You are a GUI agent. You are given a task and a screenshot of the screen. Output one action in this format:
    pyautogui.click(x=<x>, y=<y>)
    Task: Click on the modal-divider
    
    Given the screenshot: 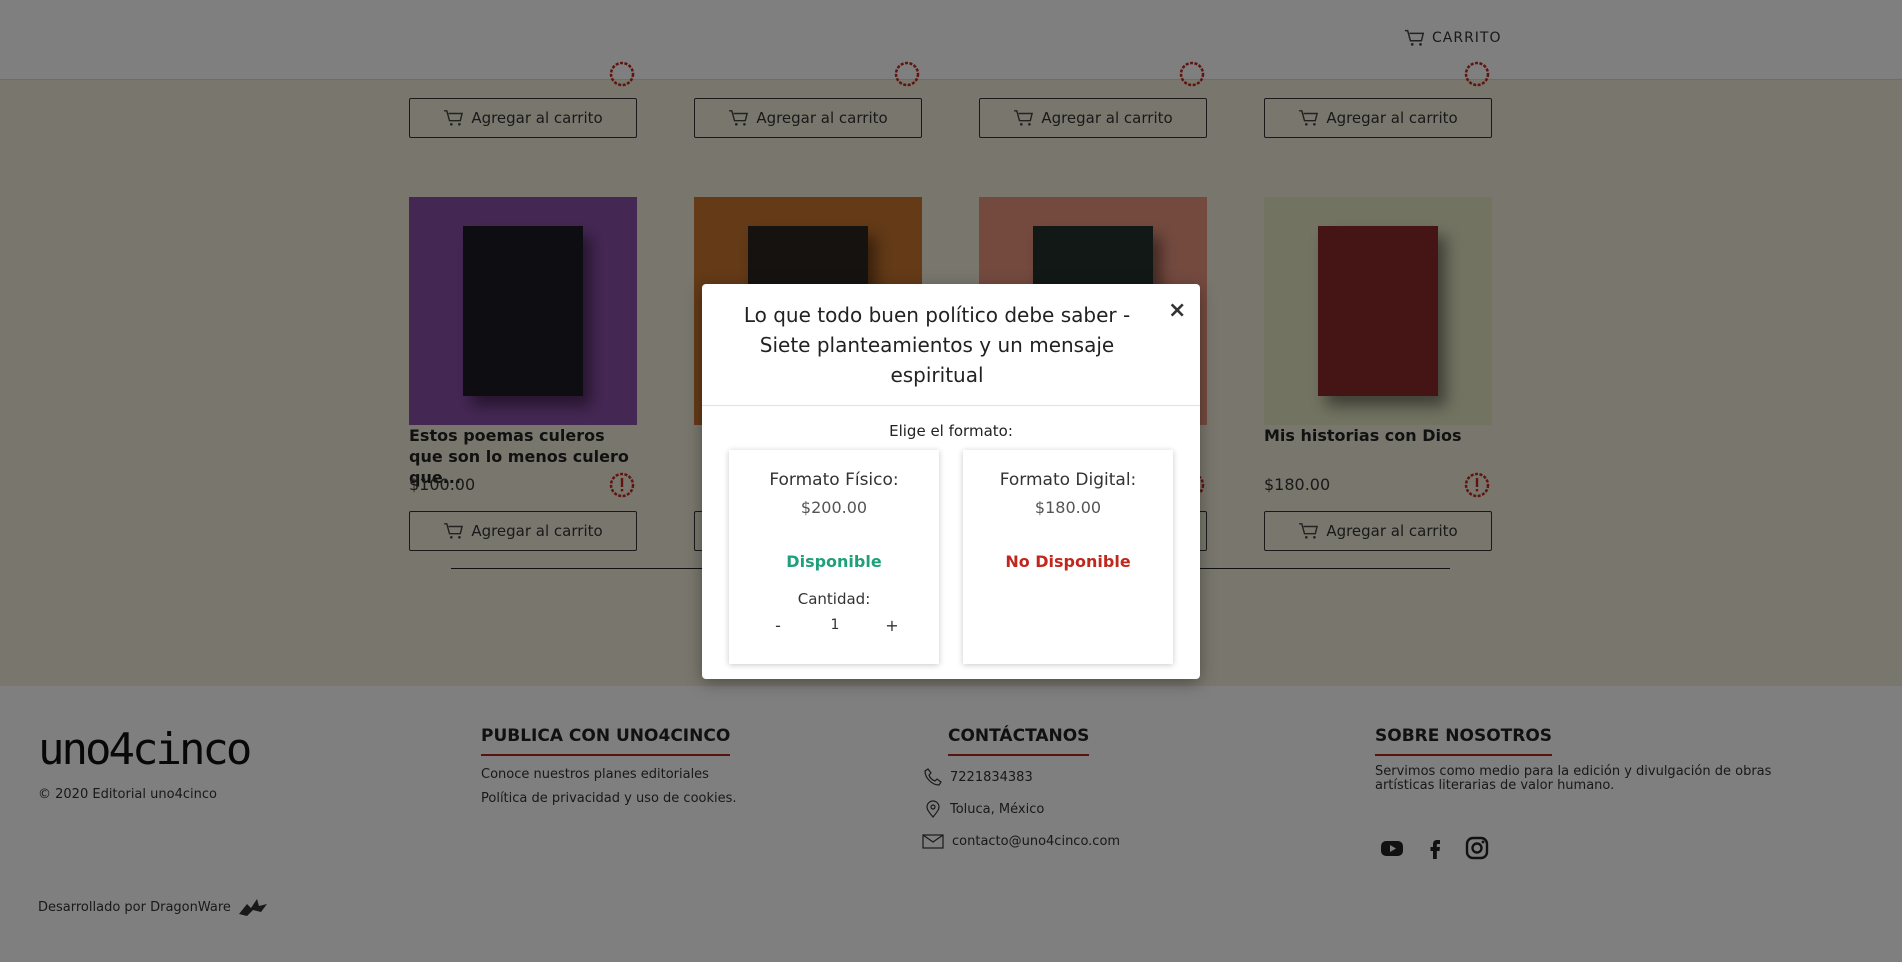 What is the action you would take?
    pyautogui.click(x=951, y=405)
    